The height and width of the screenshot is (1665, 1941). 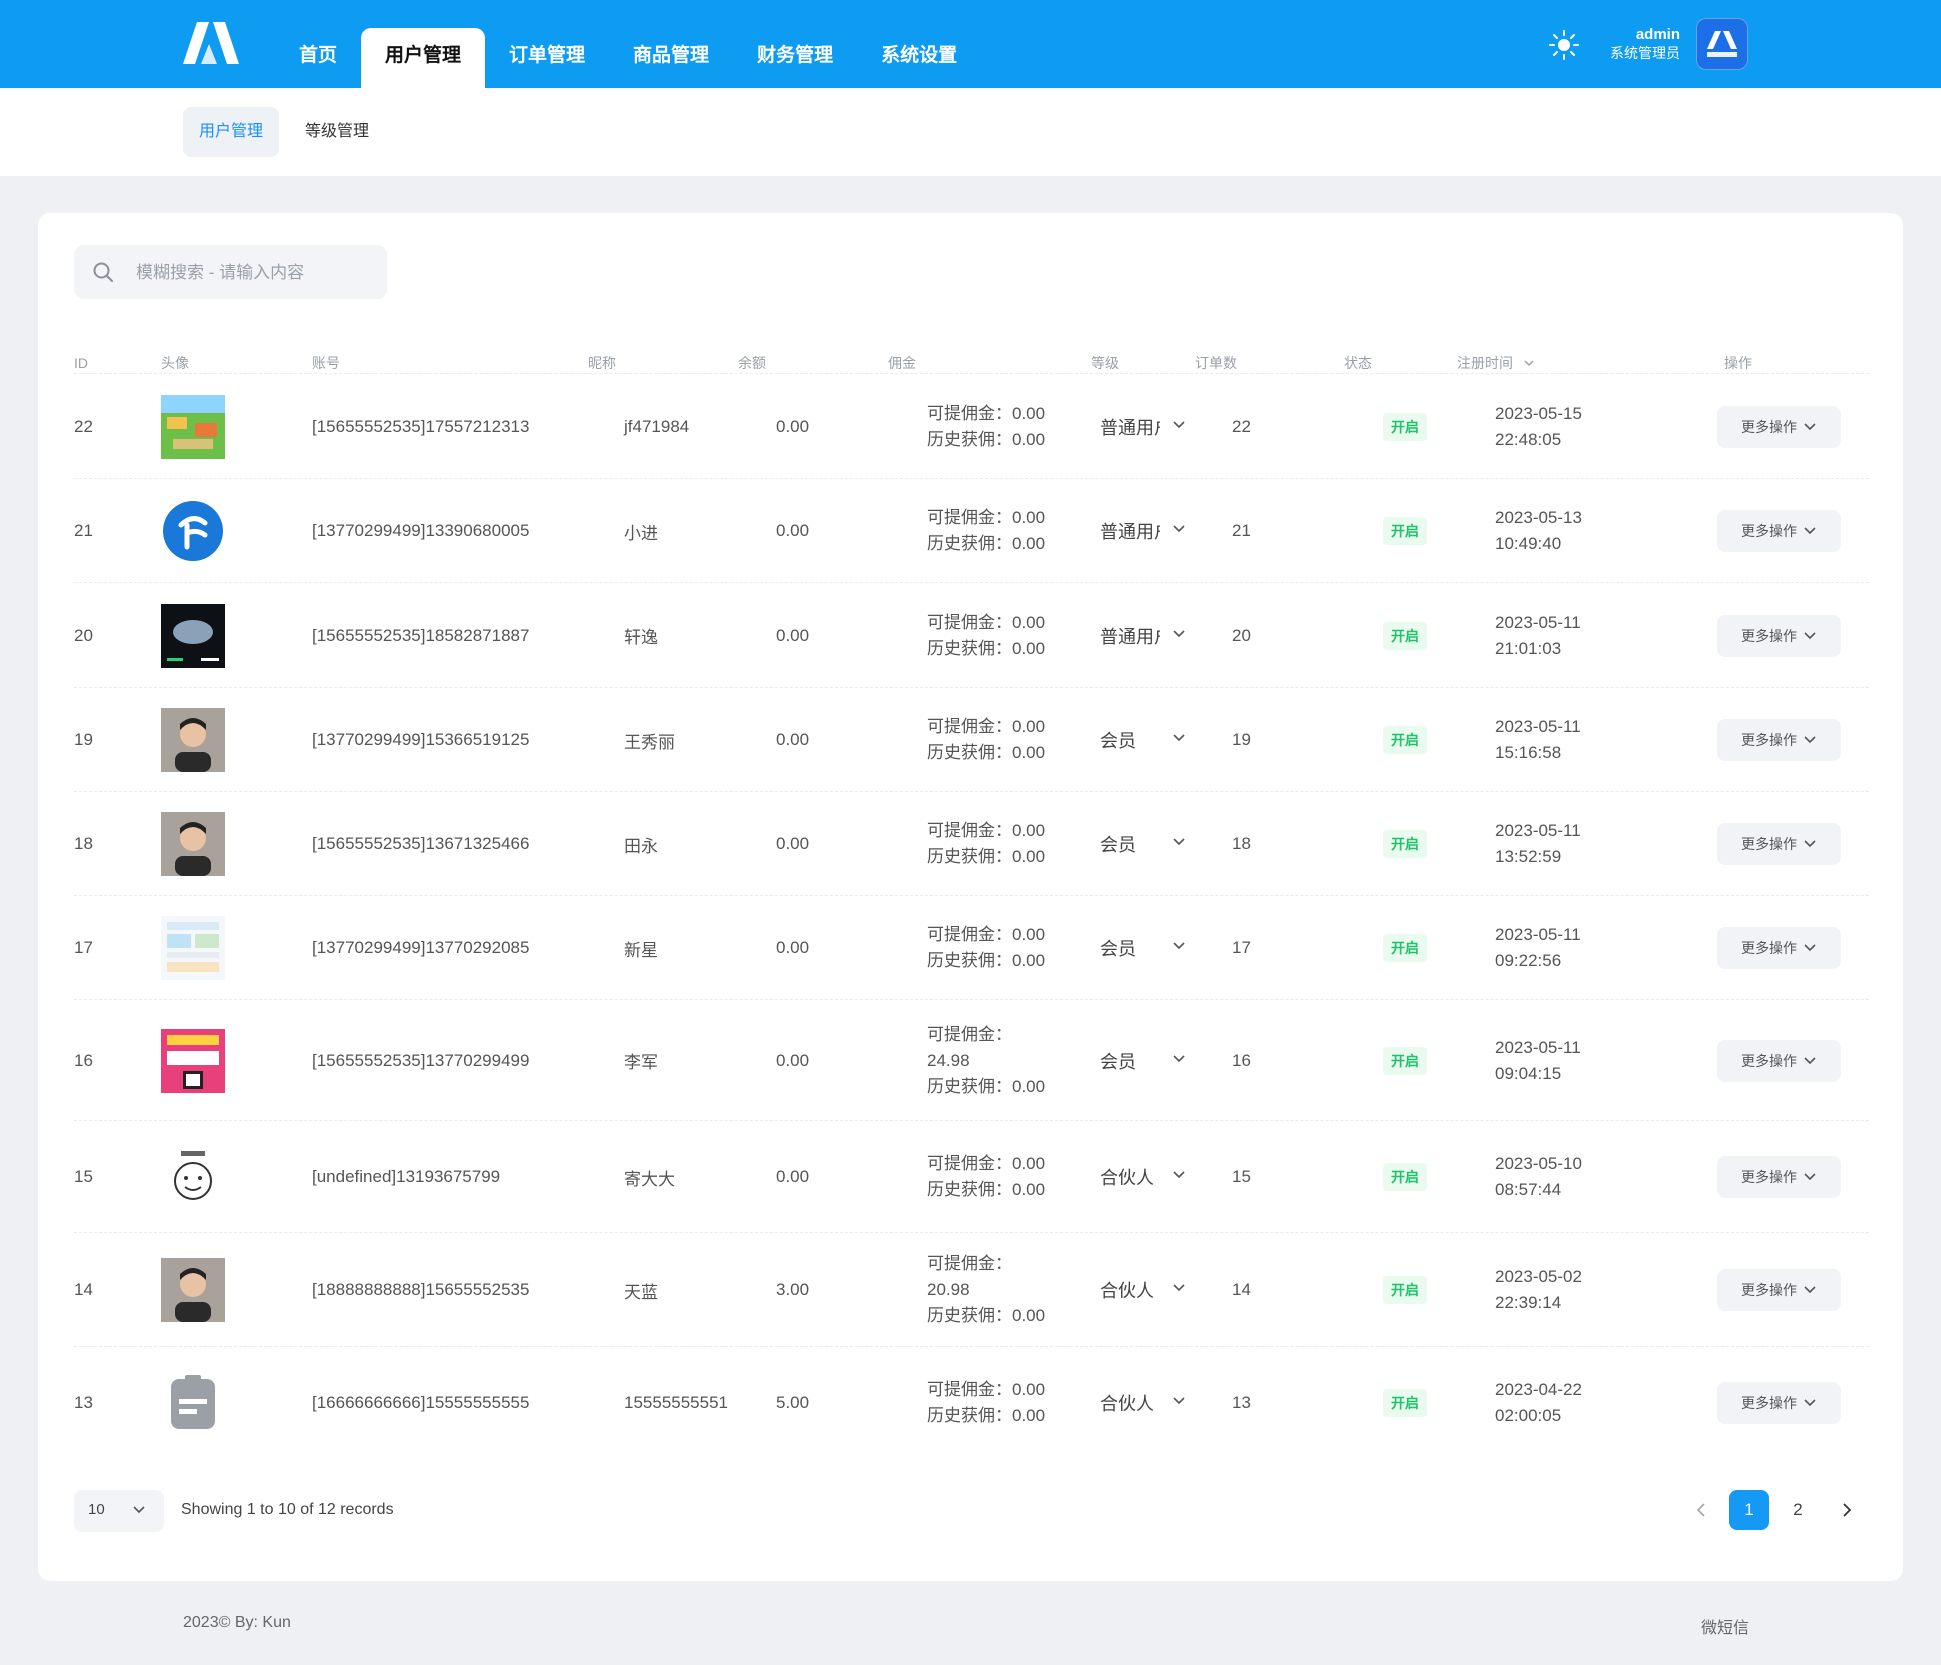 I want to click on user-avatar, so click(x=1722, y=44).